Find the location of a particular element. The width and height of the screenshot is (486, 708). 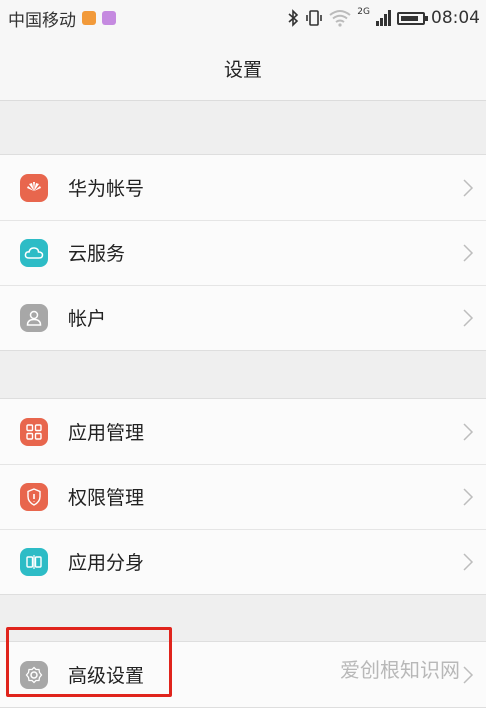

watermark-text: 爱创根知识网 is located at coordinates (400, 670).